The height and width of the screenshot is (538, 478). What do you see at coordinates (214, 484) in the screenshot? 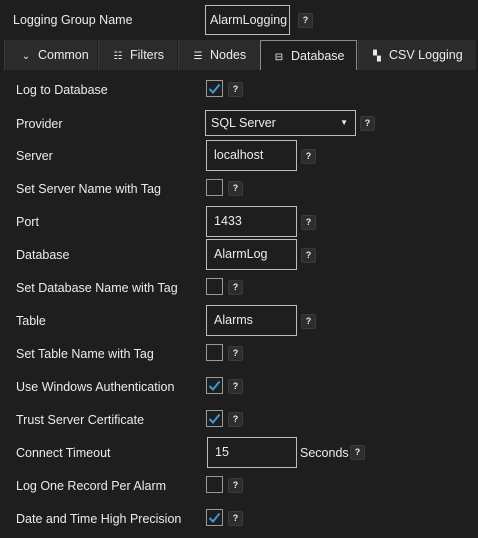
I see `one-record-checkbox` at bounding box center [214, 484].